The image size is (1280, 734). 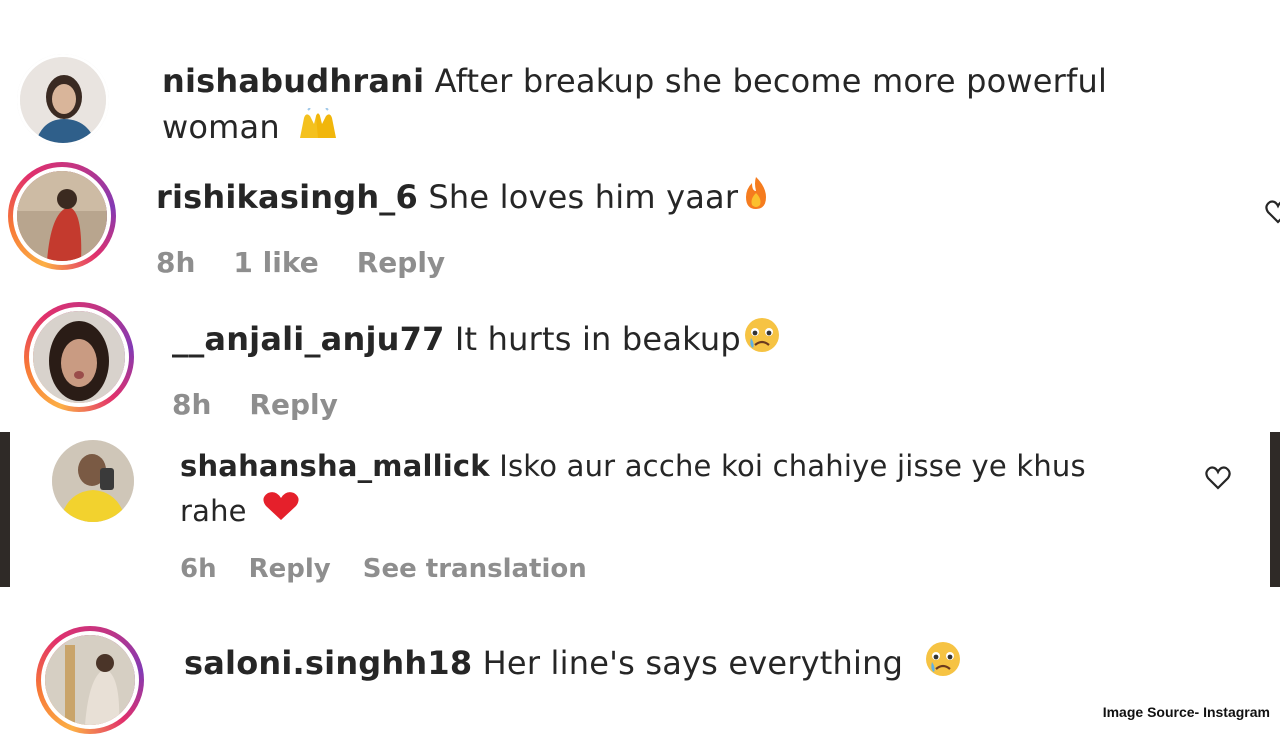 I want to click on comment-meta: 8h 1 like Reply, so click(x=319, y=262).